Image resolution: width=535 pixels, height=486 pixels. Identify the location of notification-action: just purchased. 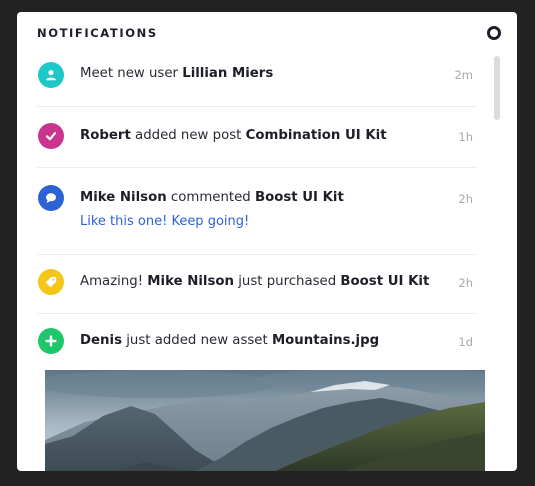
(287, 281).